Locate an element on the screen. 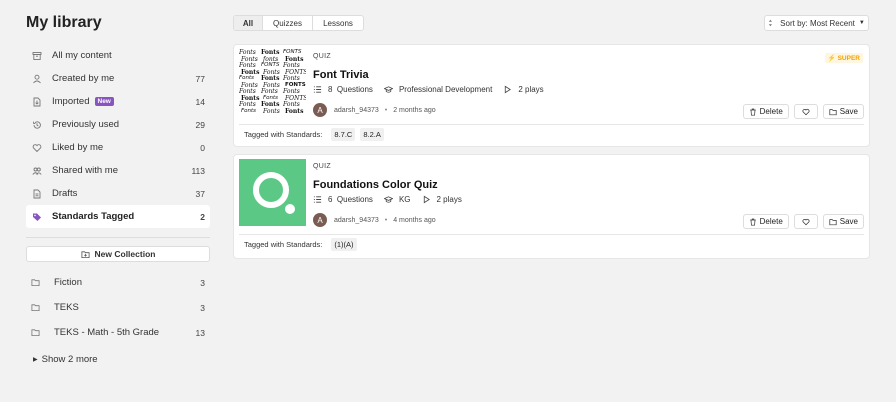 The width and height of the screenshot is (896, 402). folder-item-fiction: Fiction 3 is located at coordinates (118, 282).